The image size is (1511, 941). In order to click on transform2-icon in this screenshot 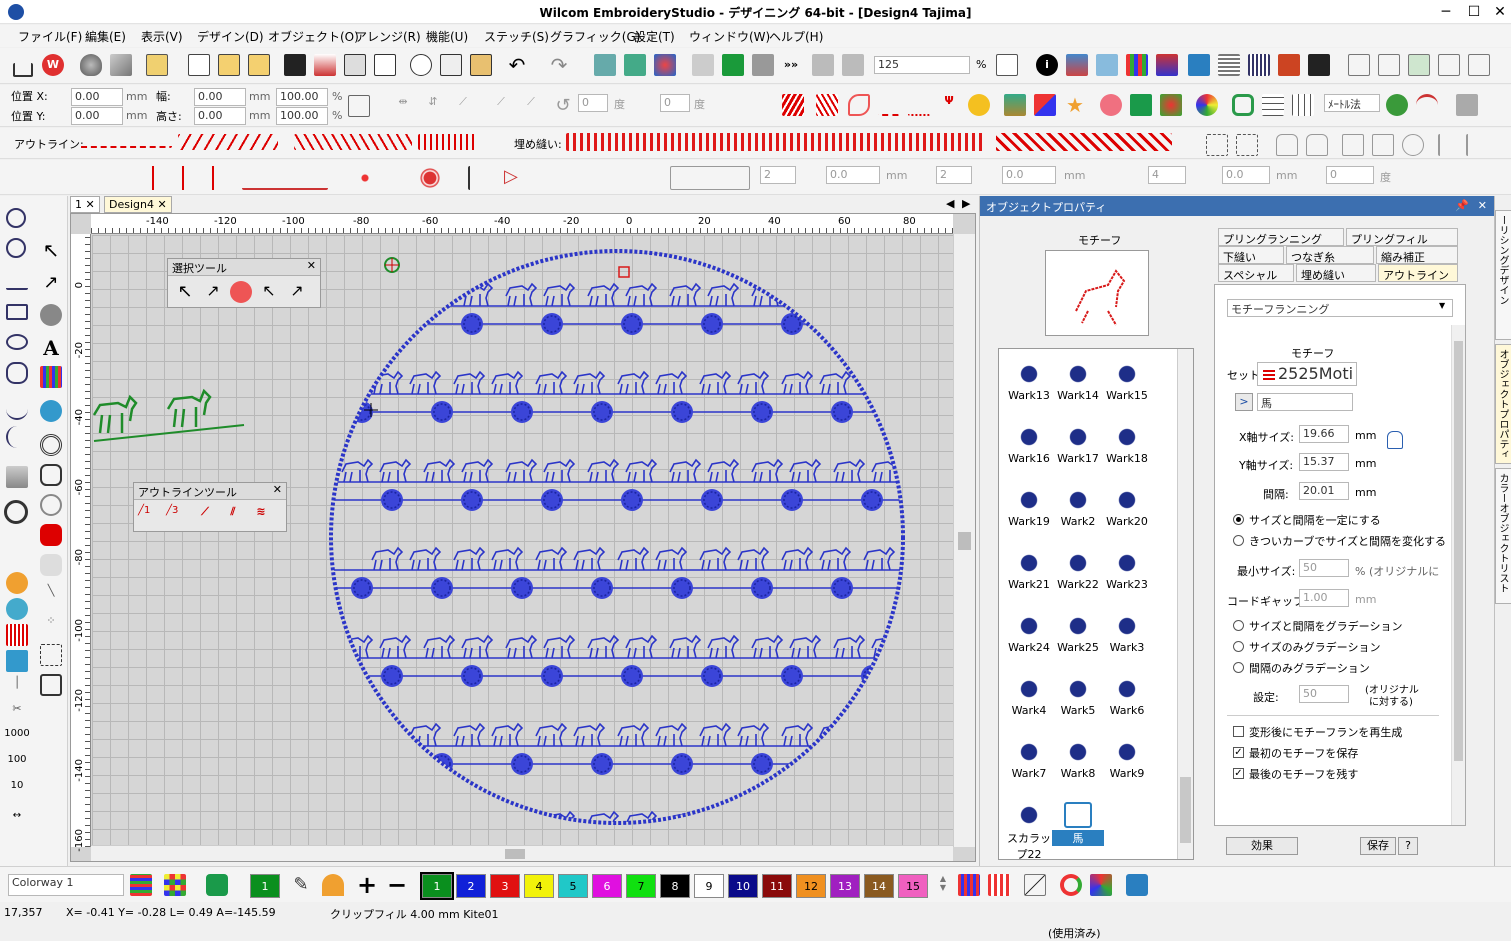, I will do `click(751, 106)`.